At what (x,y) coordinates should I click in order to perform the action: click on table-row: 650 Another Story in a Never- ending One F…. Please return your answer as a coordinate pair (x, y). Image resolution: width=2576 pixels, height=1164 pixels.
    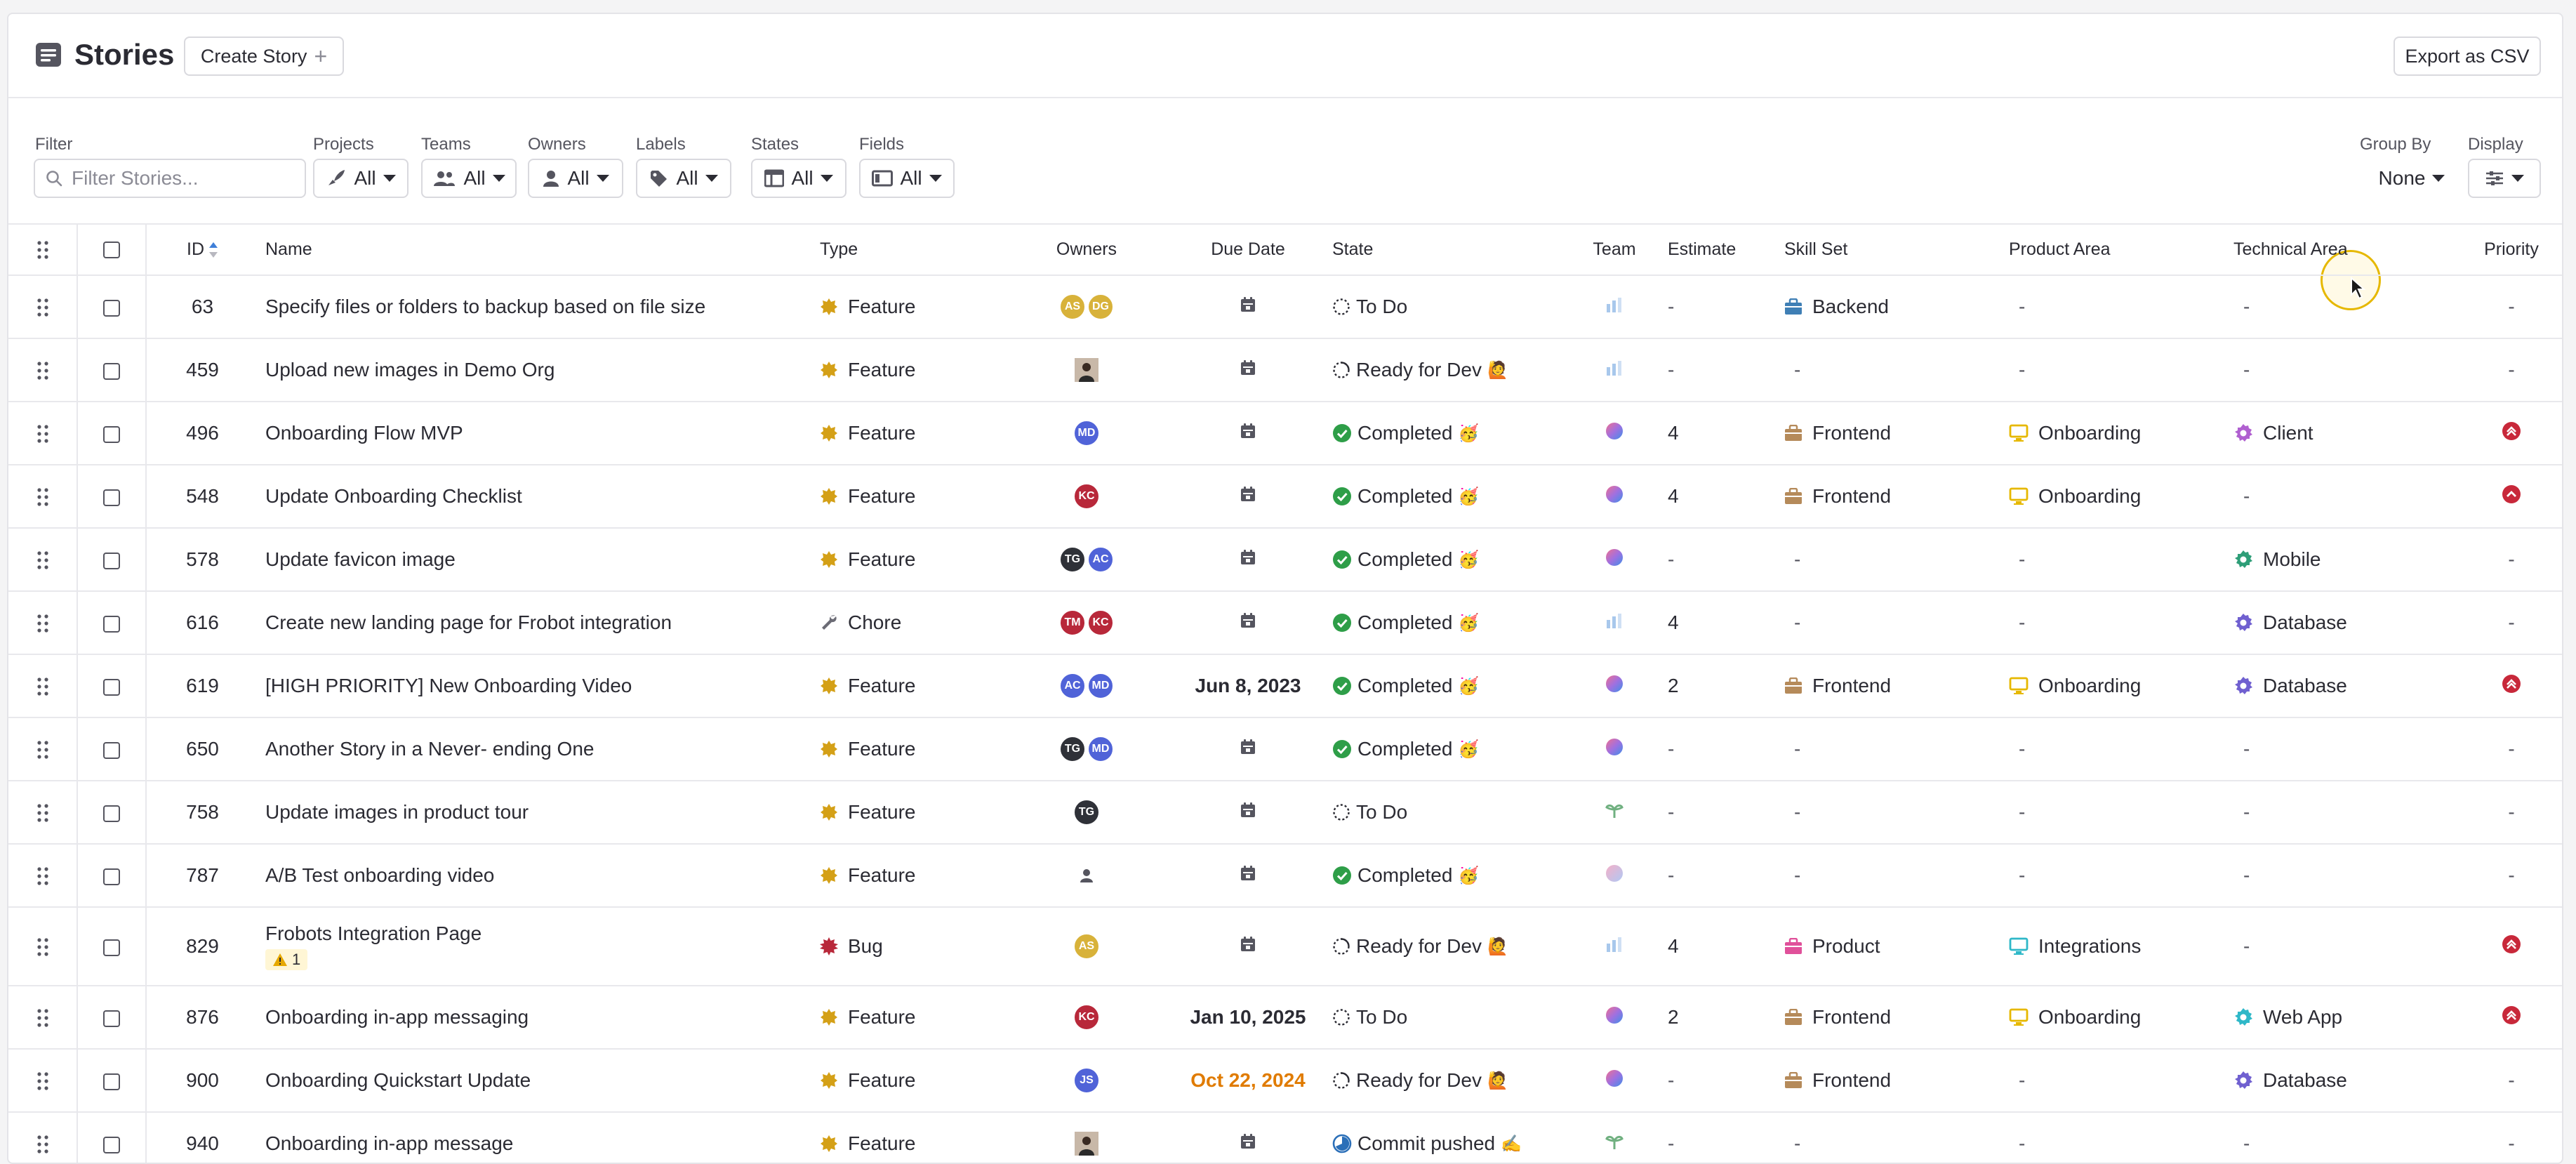
    Looking at the image, I should click on (1285, 749).